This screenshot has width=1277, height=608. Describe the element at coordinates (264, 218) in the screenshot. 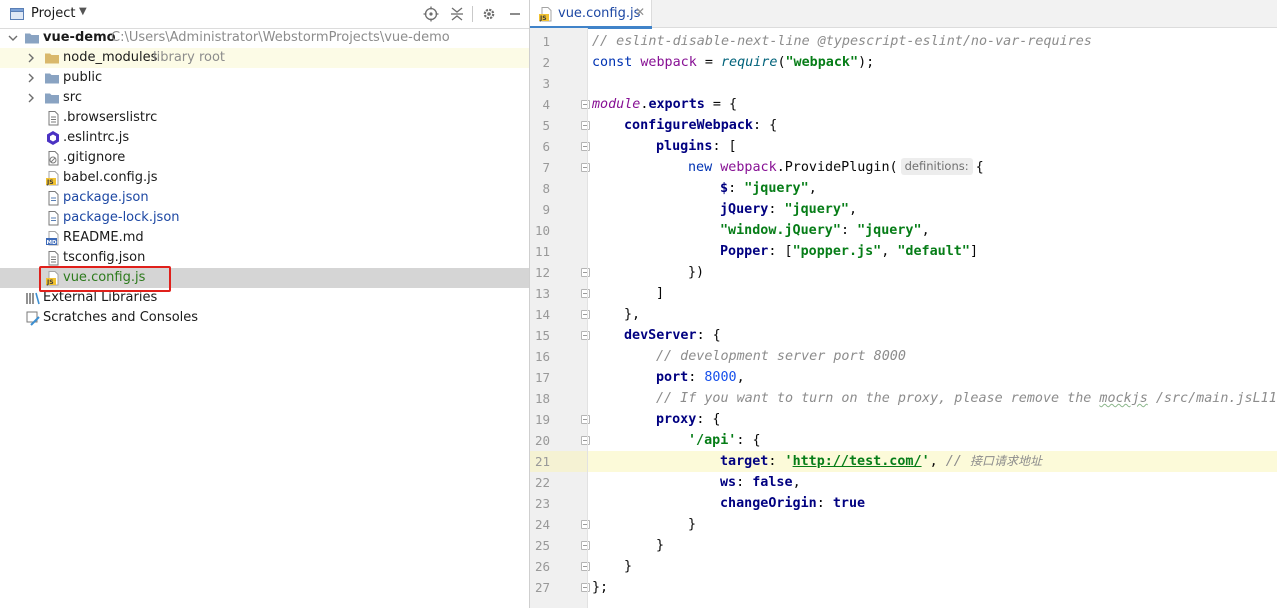

I see `tree-item-package-lock-json: package-lock.json` at that location.